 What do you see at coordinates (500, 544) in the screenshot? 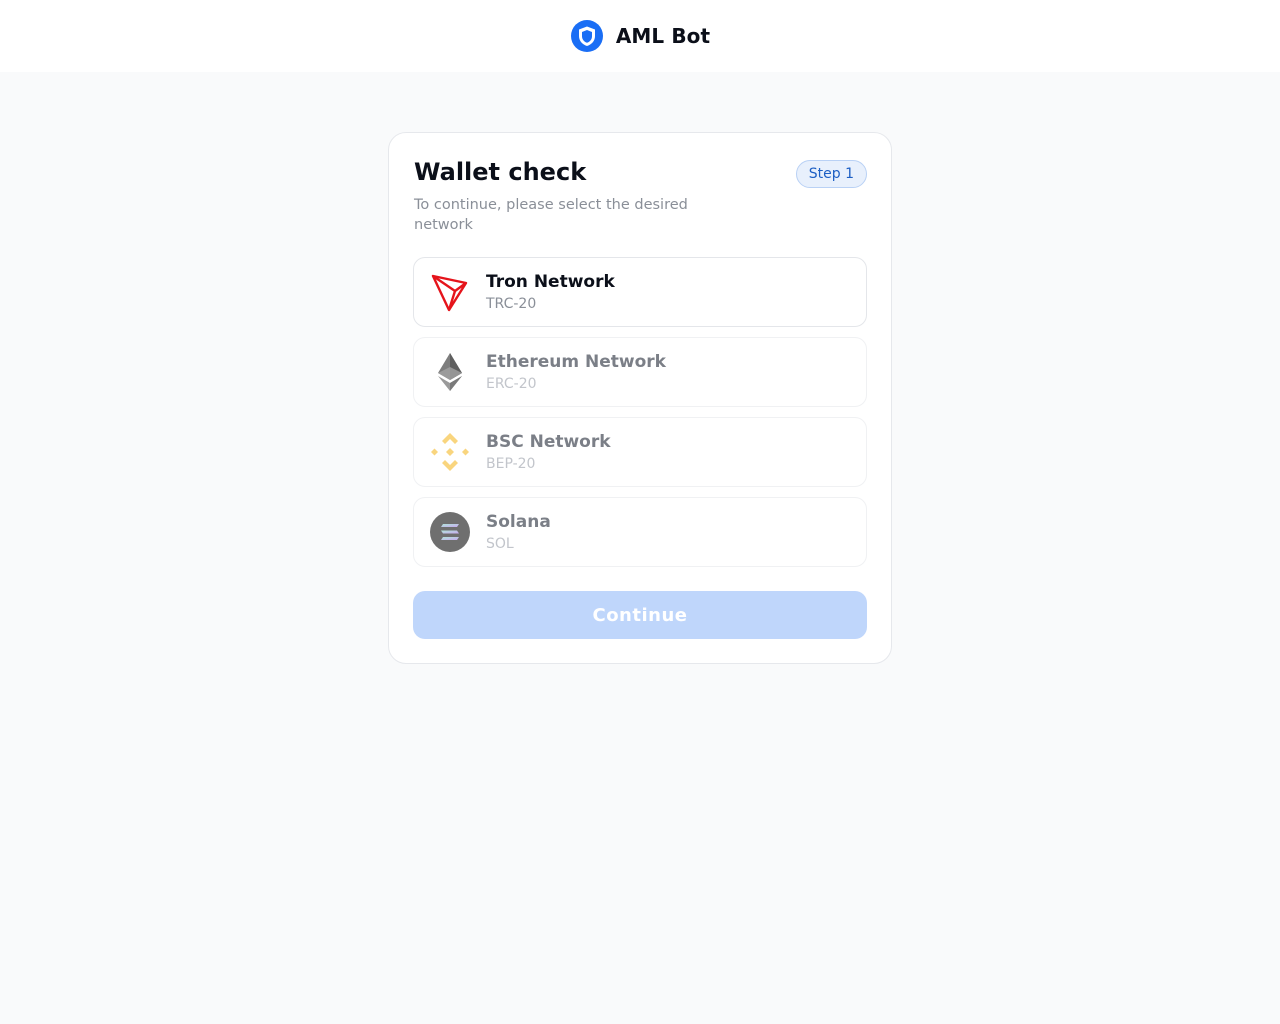
I see `network-code: SOL` at bounding box center [500, 544].